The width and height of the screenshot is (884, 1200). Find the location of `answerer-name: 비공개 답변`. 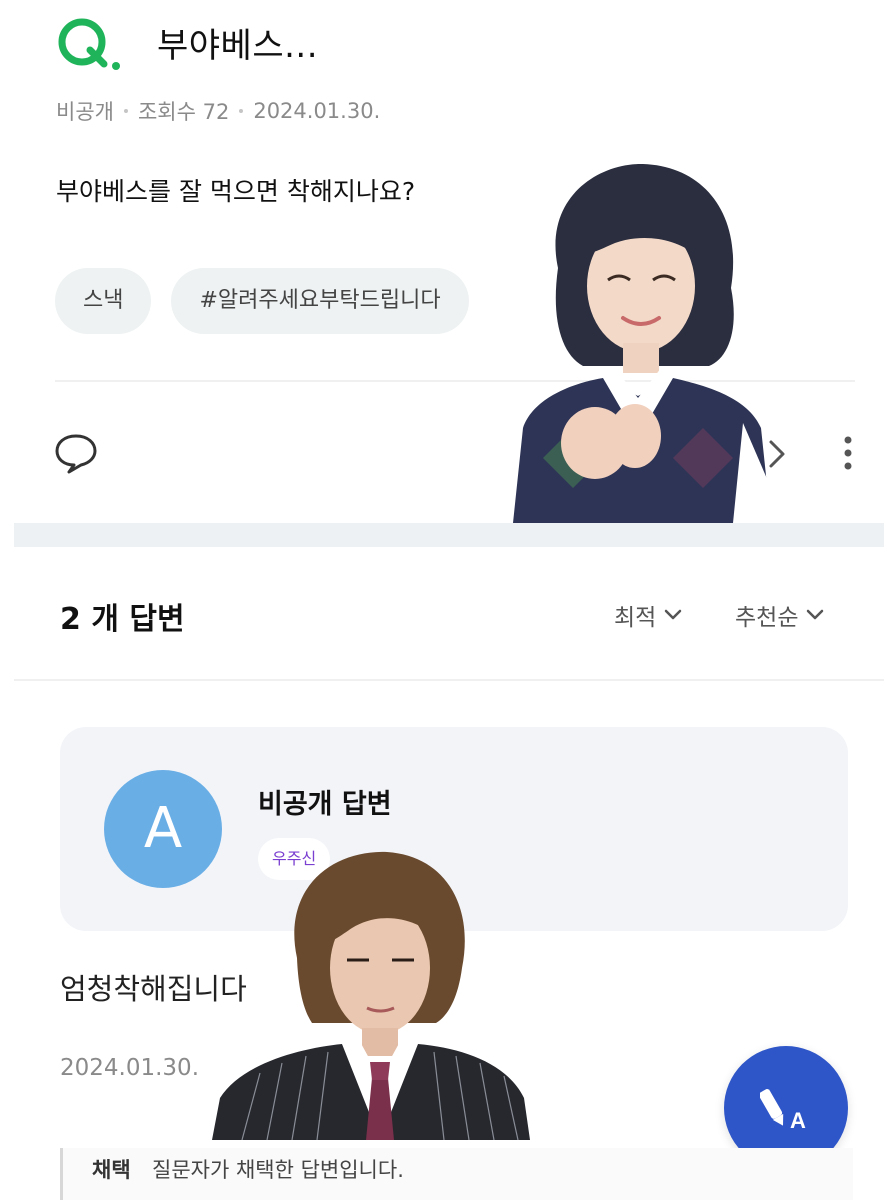

answerer-name: 비공개 답변 is located at coordinates (325, 804).